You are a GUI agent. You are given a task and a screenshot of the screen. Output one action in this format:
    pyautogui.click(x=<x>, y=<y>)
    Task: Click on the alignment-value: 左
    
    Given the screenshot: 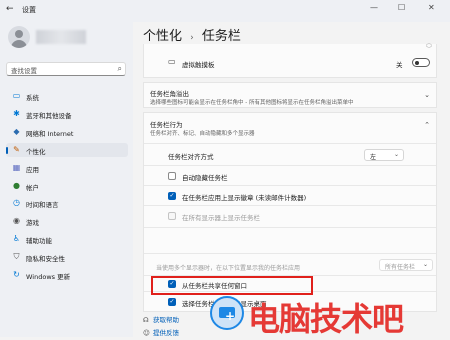 What is the action you would take?
    pyautogui.click(x=373, y=157)
    